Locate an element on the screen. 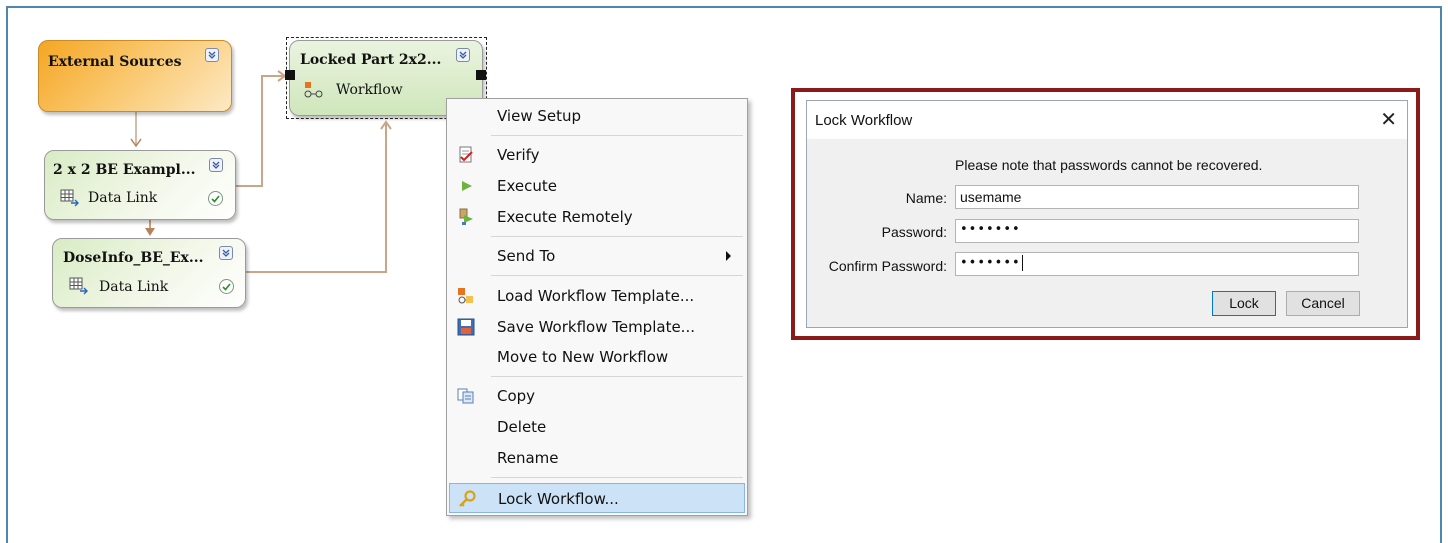  verify-icon is located at coordinates (466, 155).